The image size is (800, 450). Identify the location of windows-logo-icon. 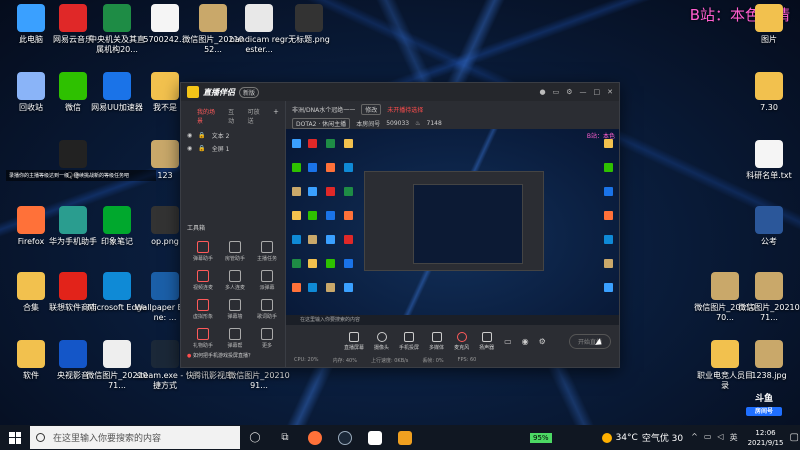
(15, 437).